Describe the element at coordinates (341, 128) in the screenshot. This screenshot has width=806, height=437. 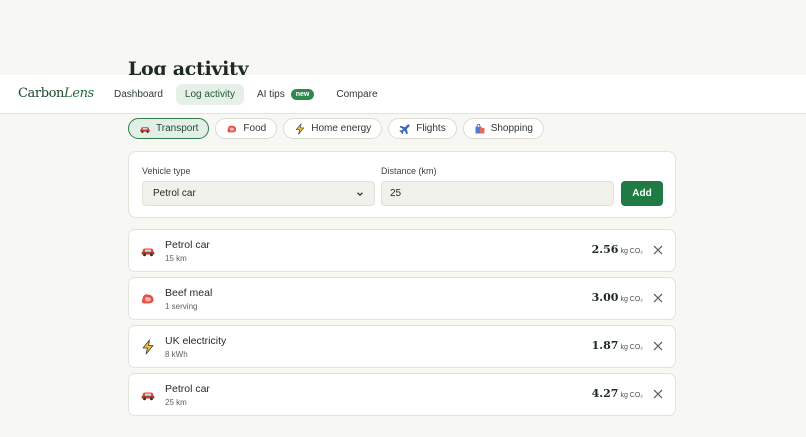
I see `chip-home-energy-label: Home energy` at that location.